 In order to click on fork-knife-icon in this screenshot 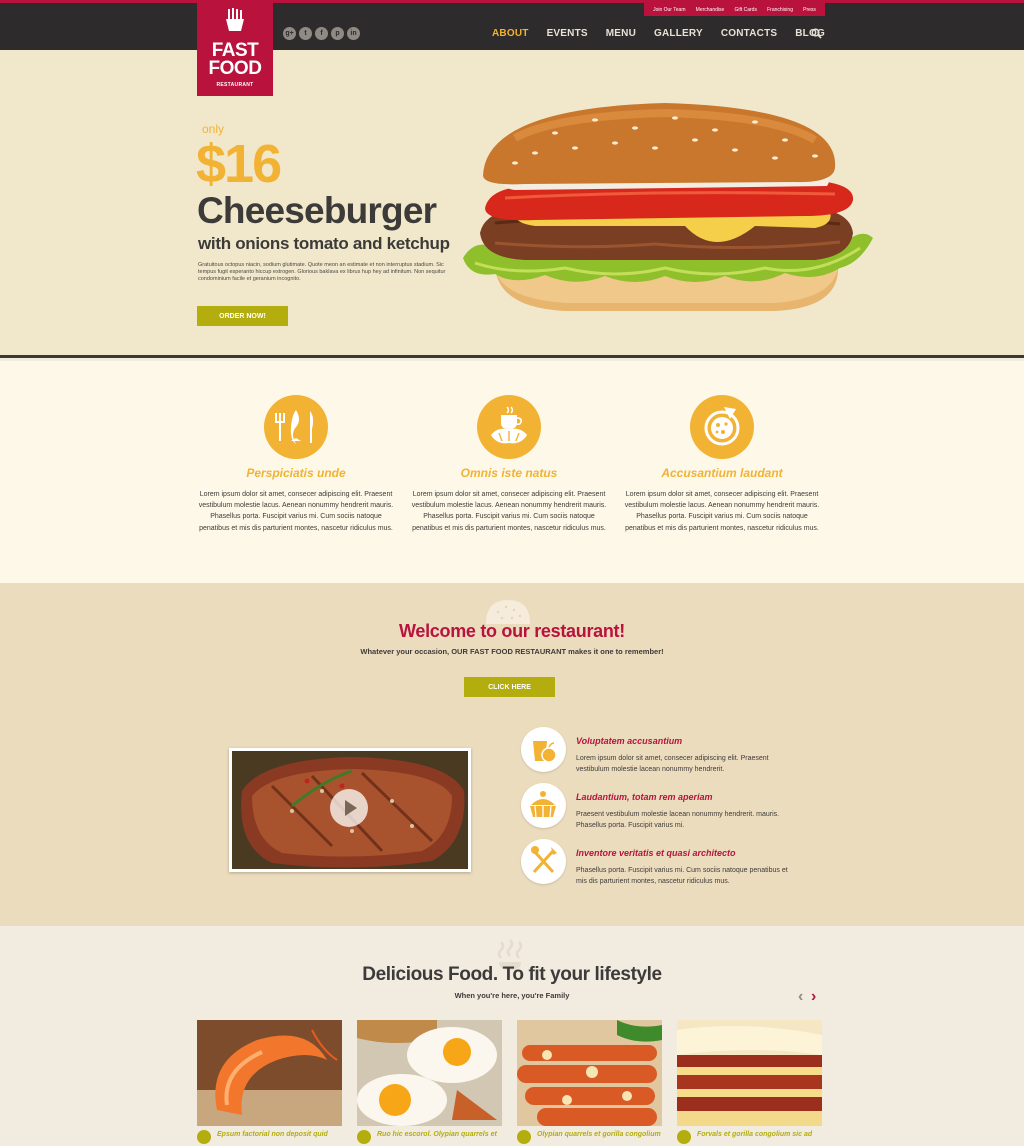, I will do `click(544, 860)`.